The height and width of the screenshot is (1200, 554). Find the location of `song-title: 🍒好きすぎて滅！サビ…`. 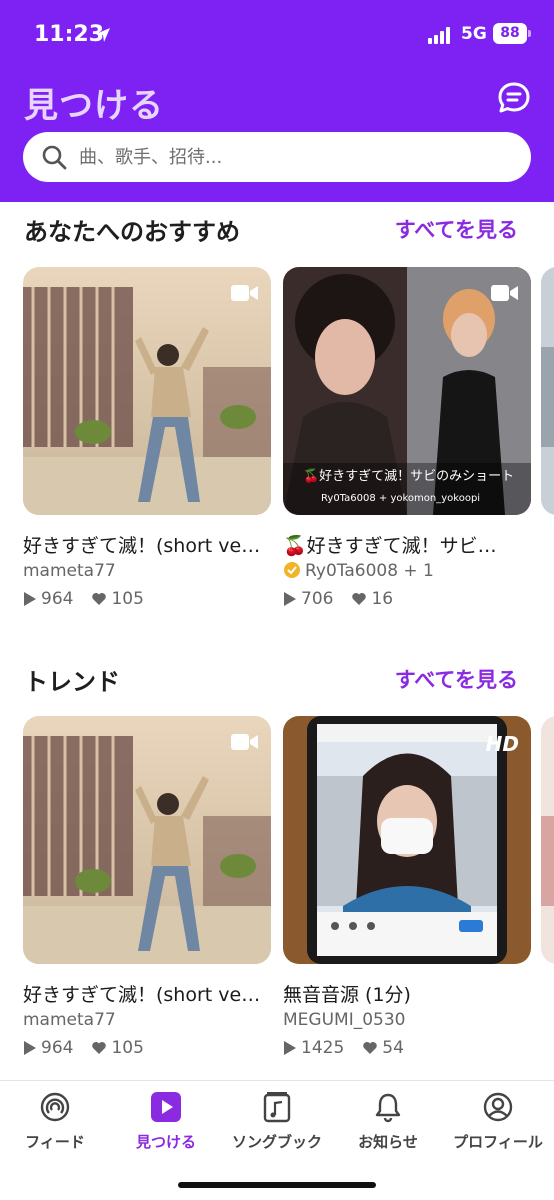

song-title: 🍒好きすぎて滅！サビ… is located at coordinates (402, 544).